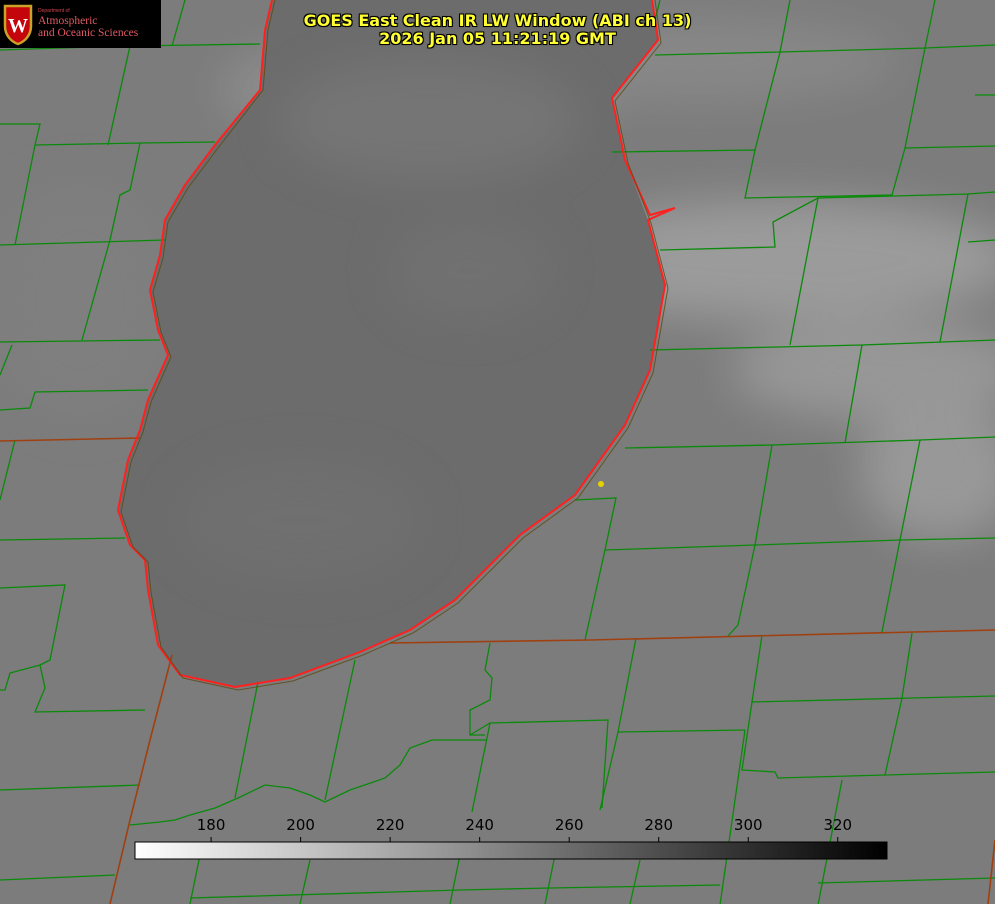  I want to click on image-title: GOES East Clean IR LW Window (ABI ch 13), so click(497, 20).